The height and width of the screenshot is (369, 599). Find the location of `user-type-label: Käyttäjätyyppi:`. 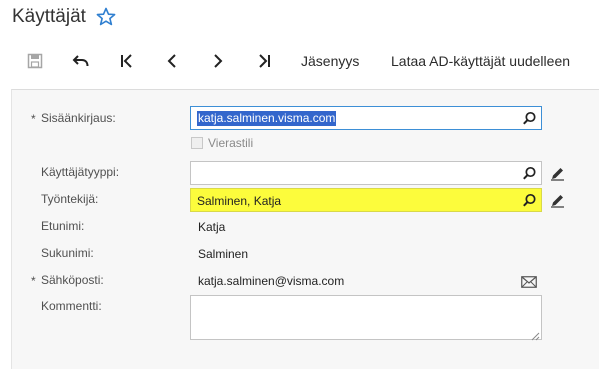

user-type-label: Käyttäjätyyppi: is located at coordinates (80, 172).